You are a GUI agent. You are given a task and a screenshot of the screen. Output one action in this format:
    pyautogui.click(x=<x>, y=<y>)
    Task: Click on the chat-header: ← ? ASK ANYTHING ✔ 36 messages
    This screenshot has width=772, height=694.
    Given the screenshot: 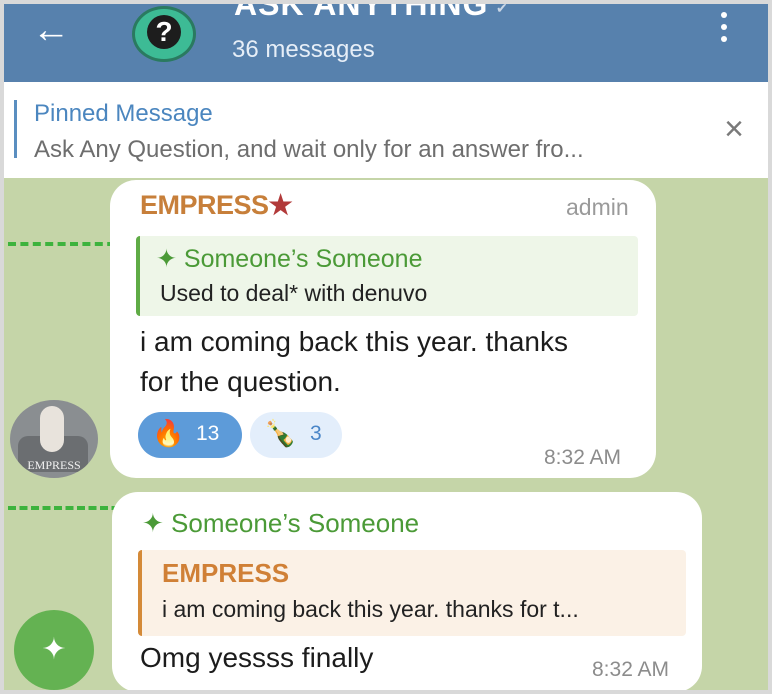 What is the action you would take?
    pyautogui.click(x=386, y=43)
    